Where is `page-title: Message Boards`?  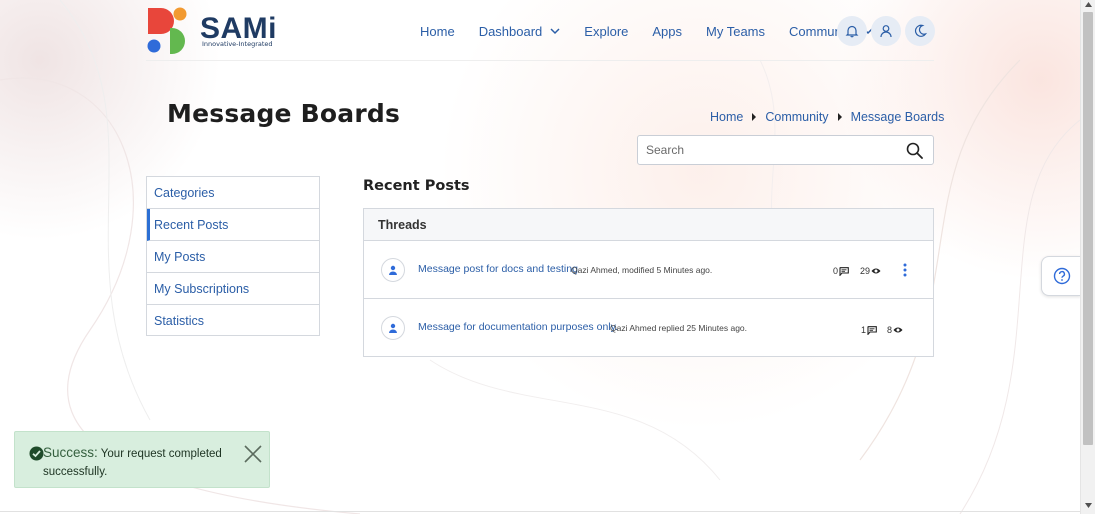 page-title: Message Boards is located at coordinates (284, 113).